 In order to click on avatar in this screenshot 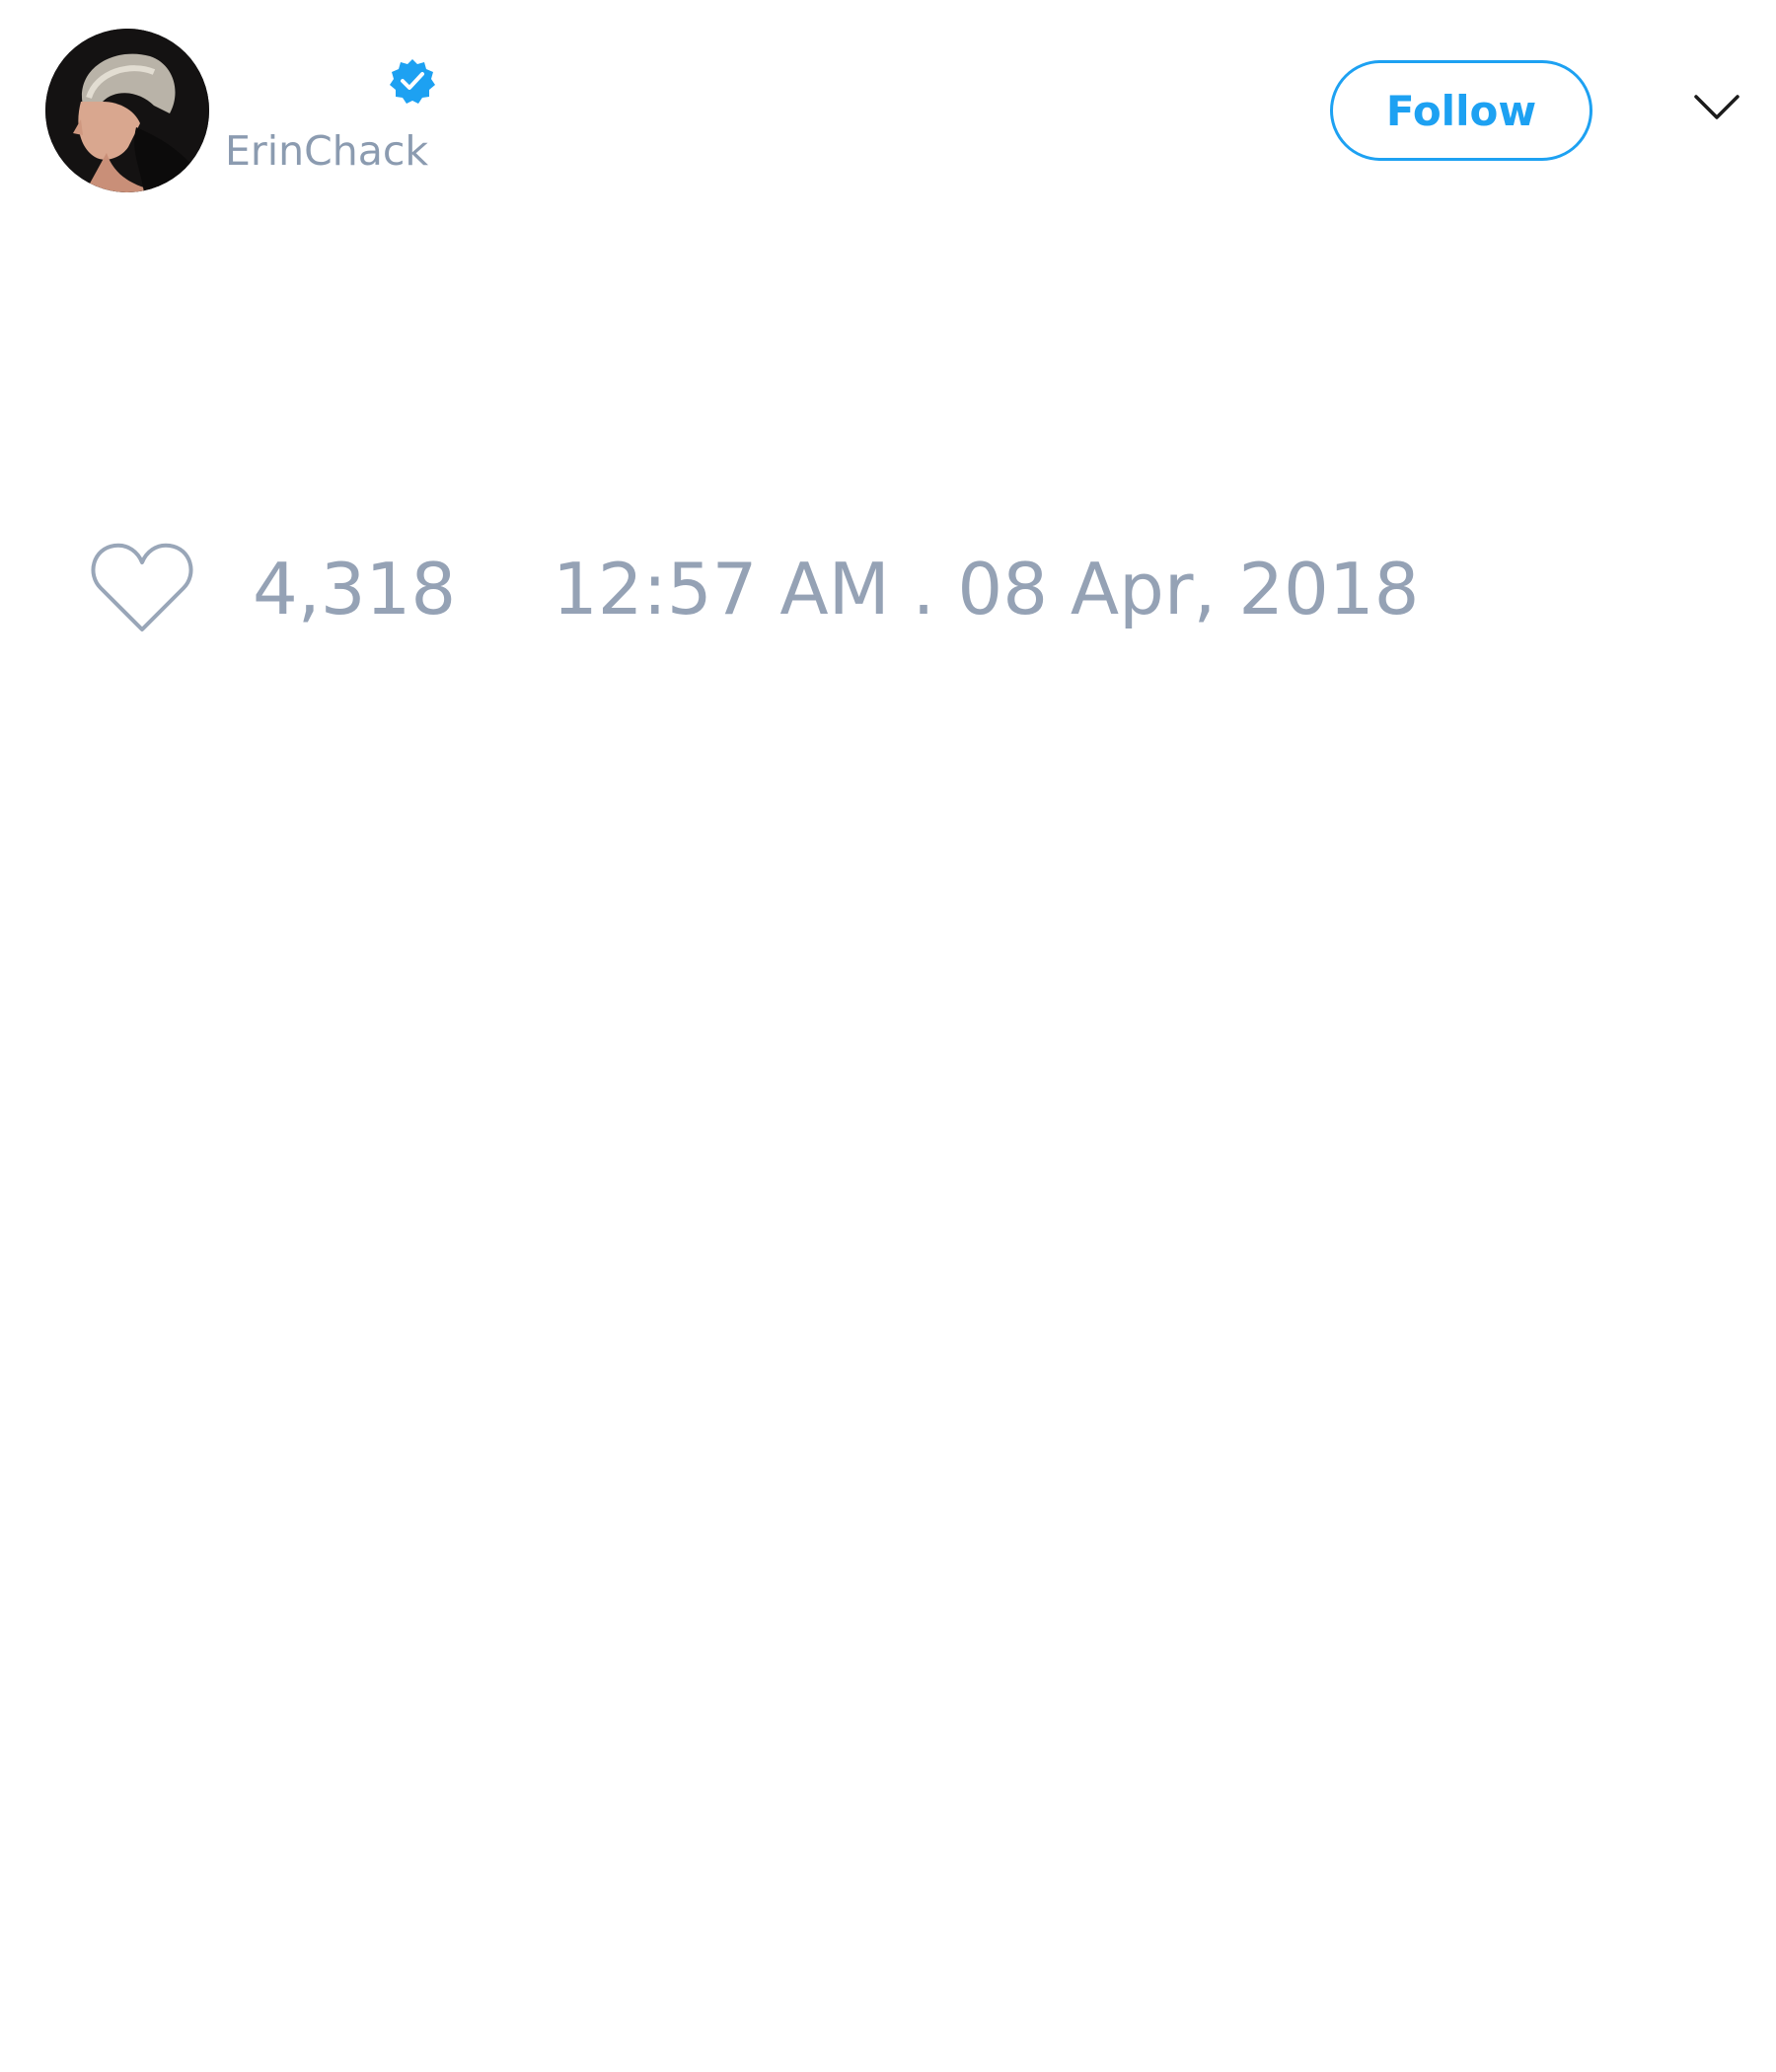, I will do `click(127, 111)`.